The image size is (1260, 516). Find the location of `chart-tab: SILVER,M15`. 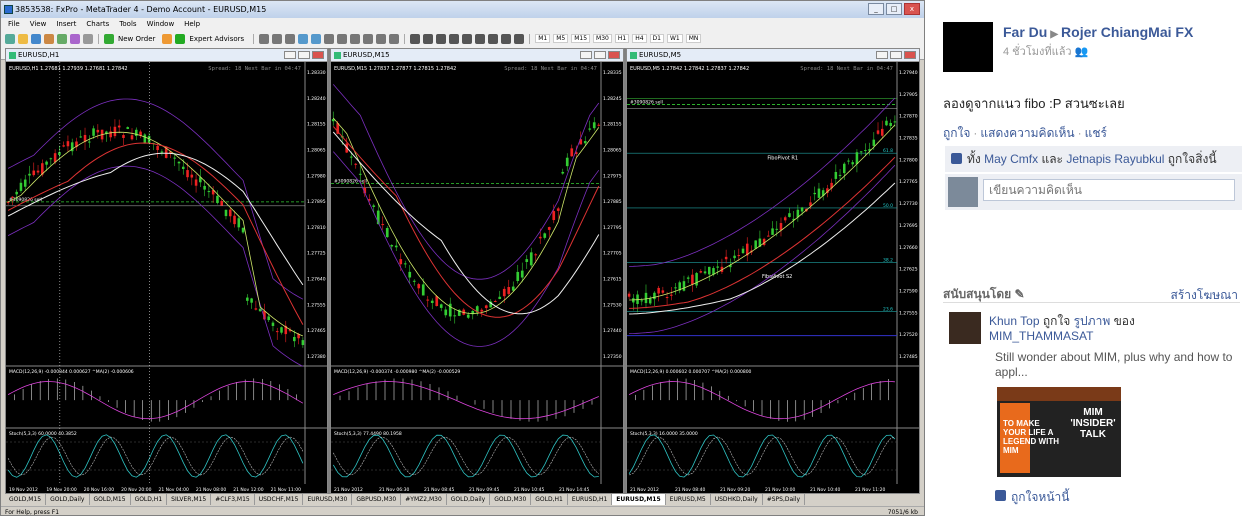

chart-tab: SILVER,M15 is located at coordinates (189, 499).